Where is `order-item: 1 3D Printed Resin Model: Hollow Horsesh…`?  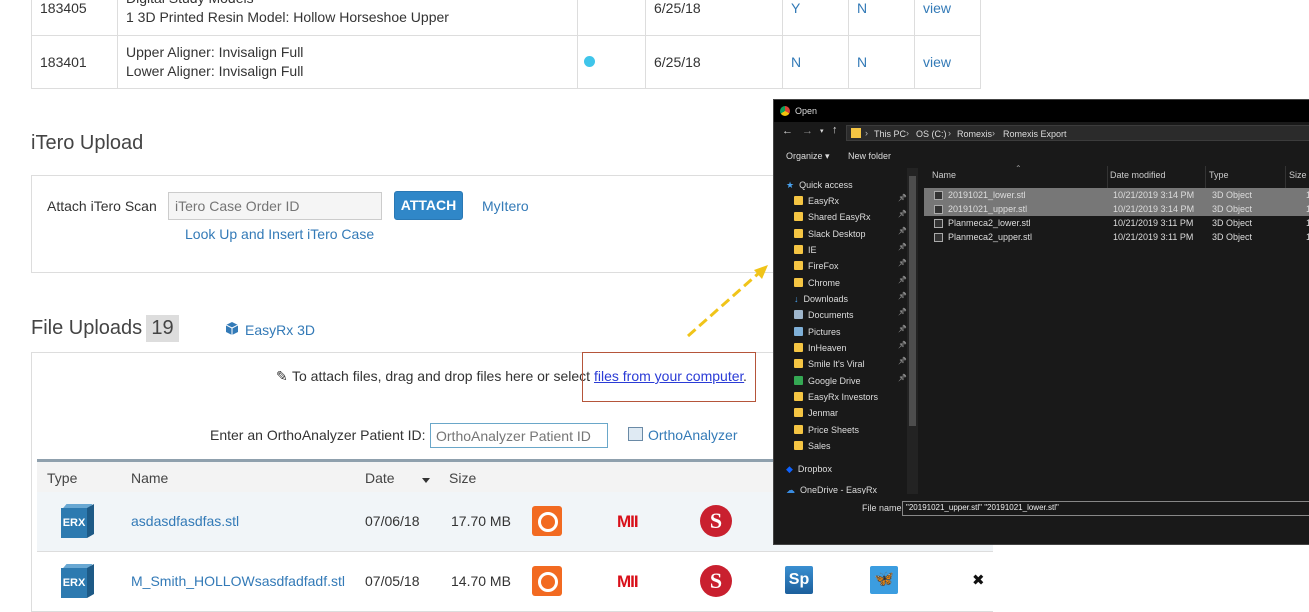 order-item: 1 3D Printed Resin Model: Hollow Horsesh… is located at coordinates (287, 17).